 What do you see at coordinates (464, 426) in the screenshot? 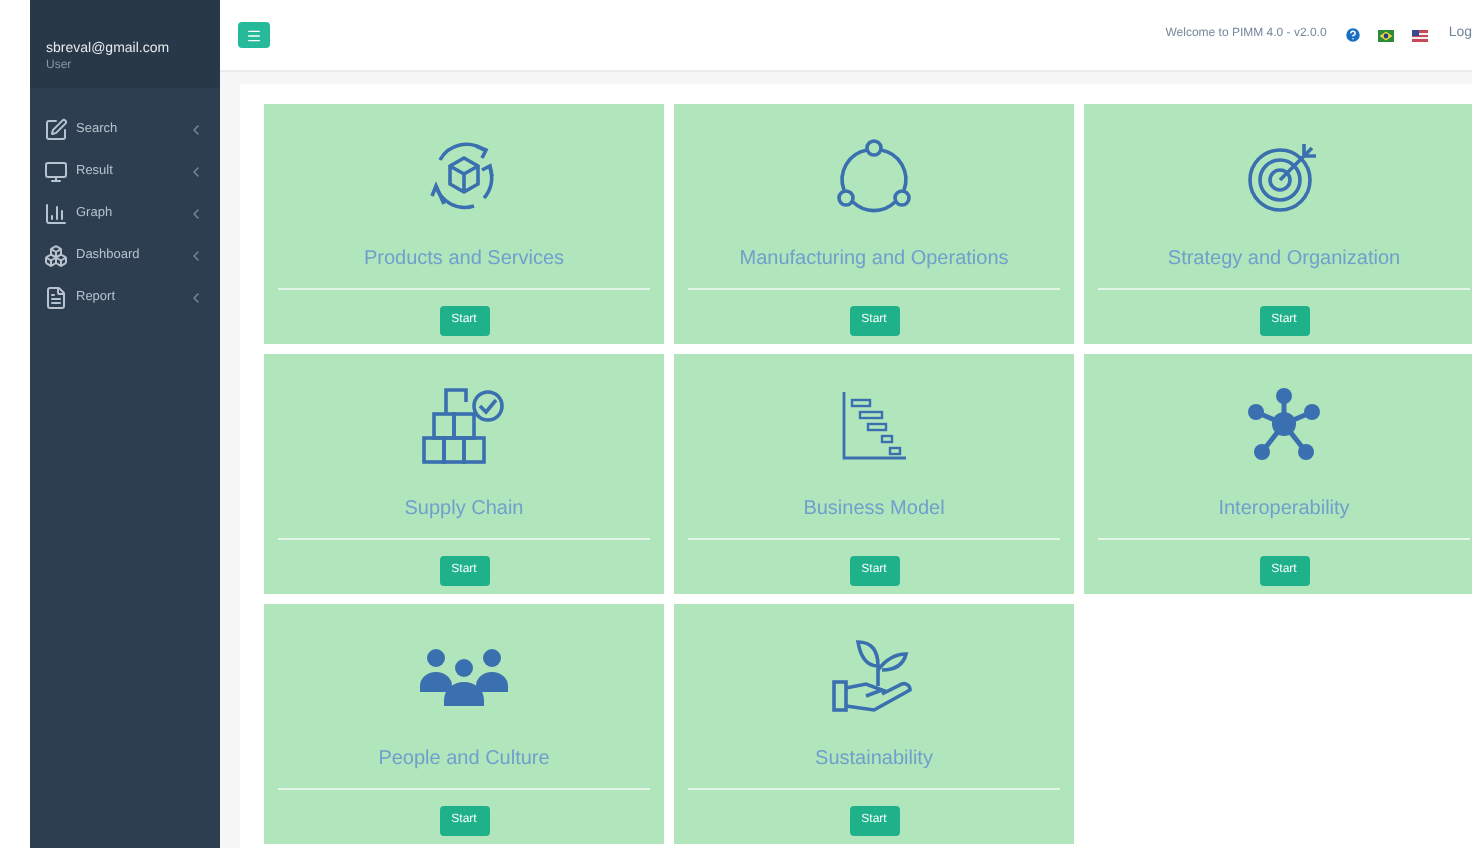
I see `boxes-check-icon` at bounding box center [464, 426].